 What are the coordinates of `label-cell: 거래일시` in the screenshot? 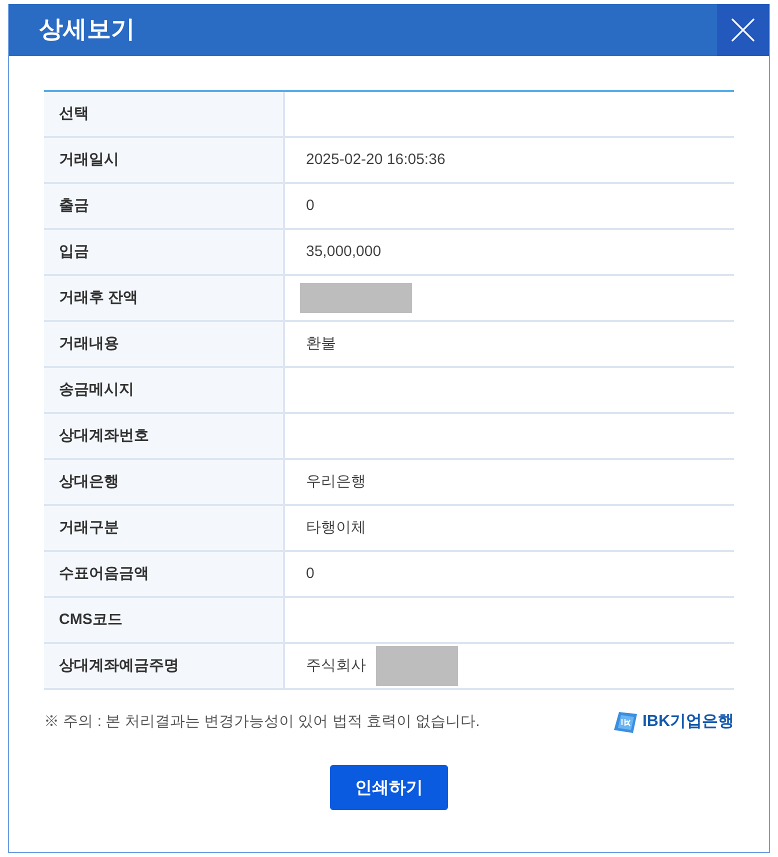 It's located at (164, 160).